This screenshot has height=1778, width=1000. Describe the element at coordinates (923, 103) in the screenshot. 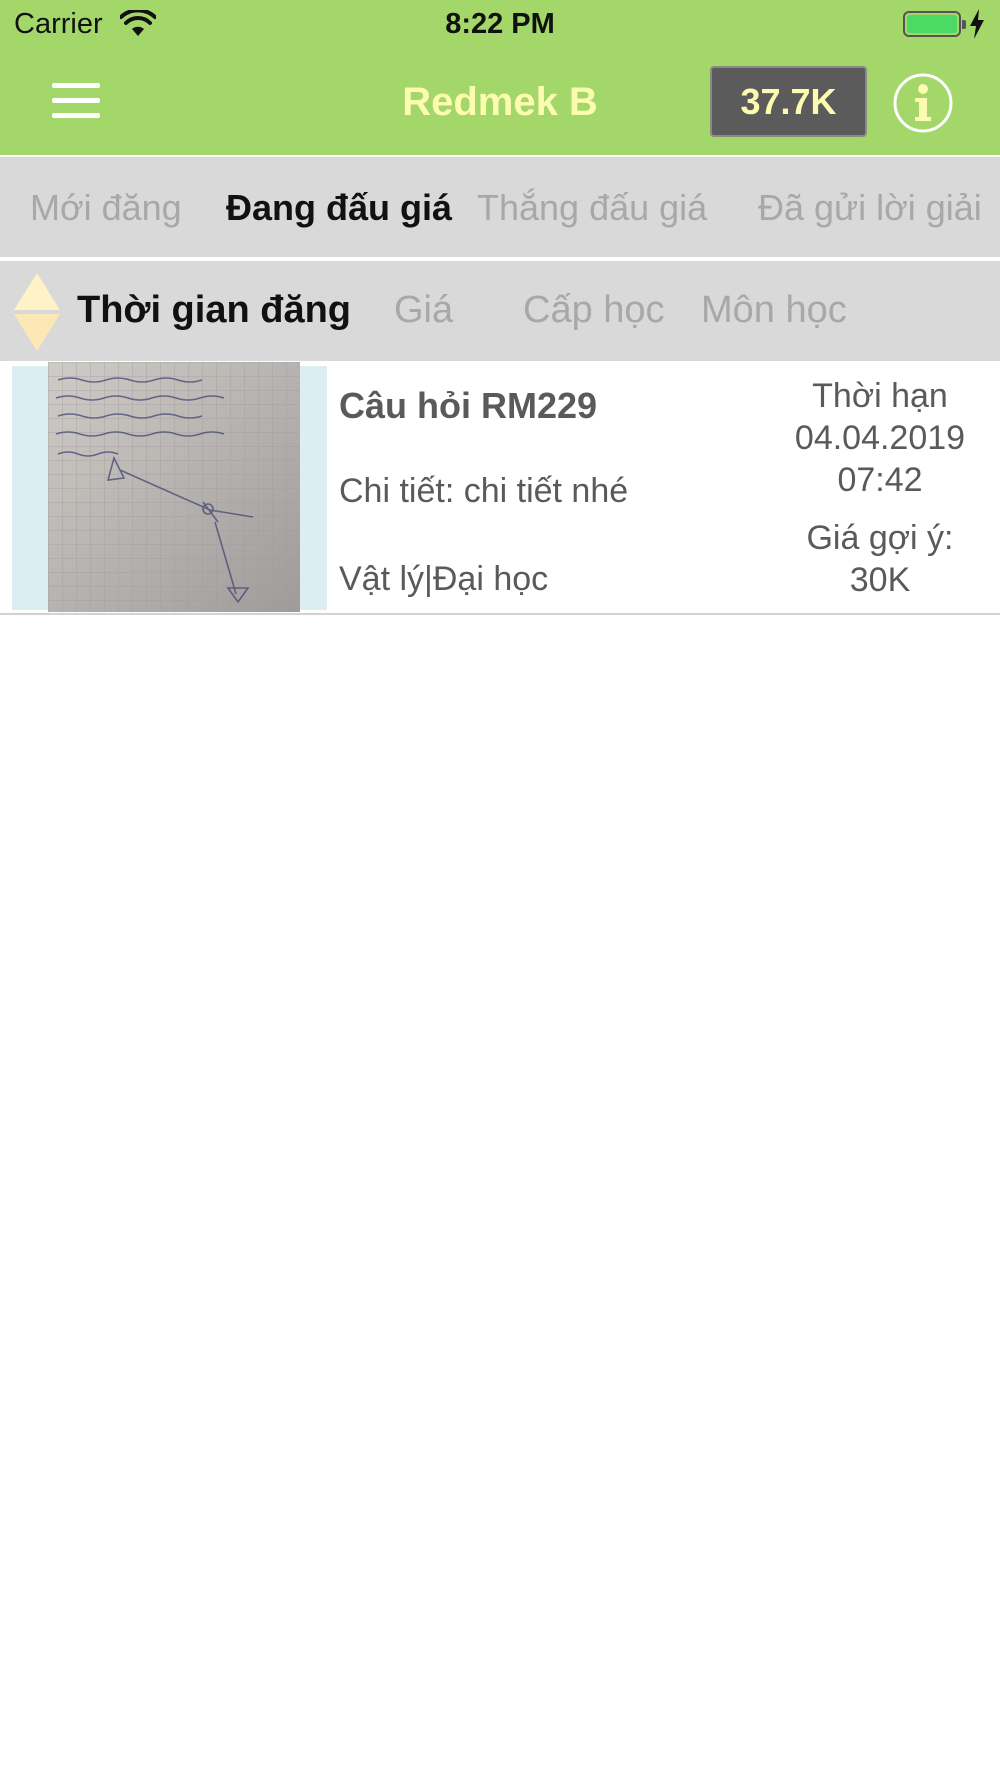

I see `info-icon` at that location.